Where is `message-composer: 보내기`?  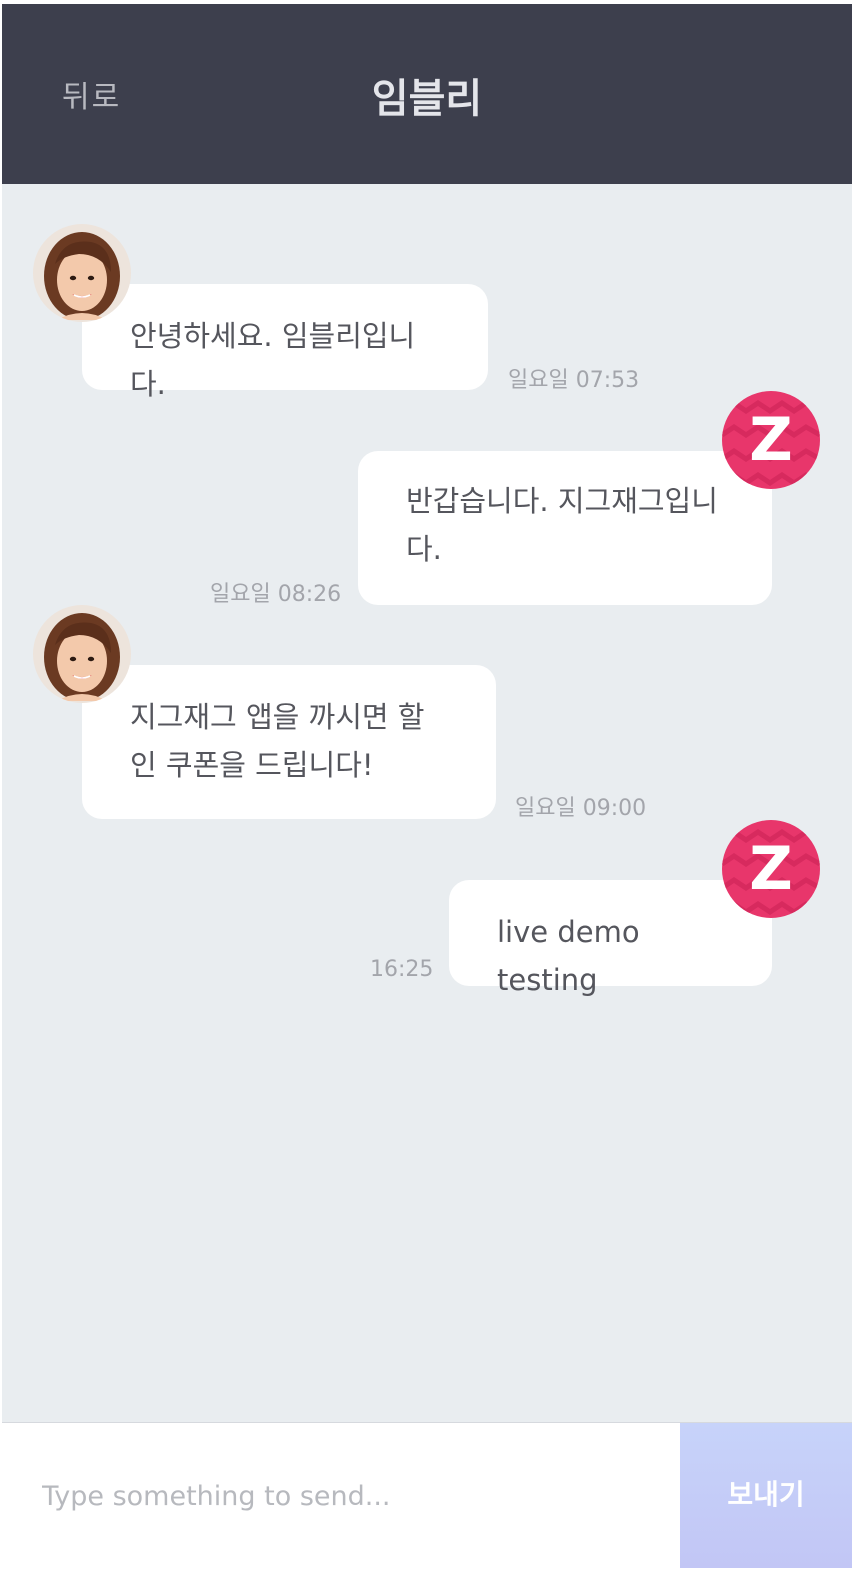
message-composer: 보내기 is located at coordinates (427, 1495).